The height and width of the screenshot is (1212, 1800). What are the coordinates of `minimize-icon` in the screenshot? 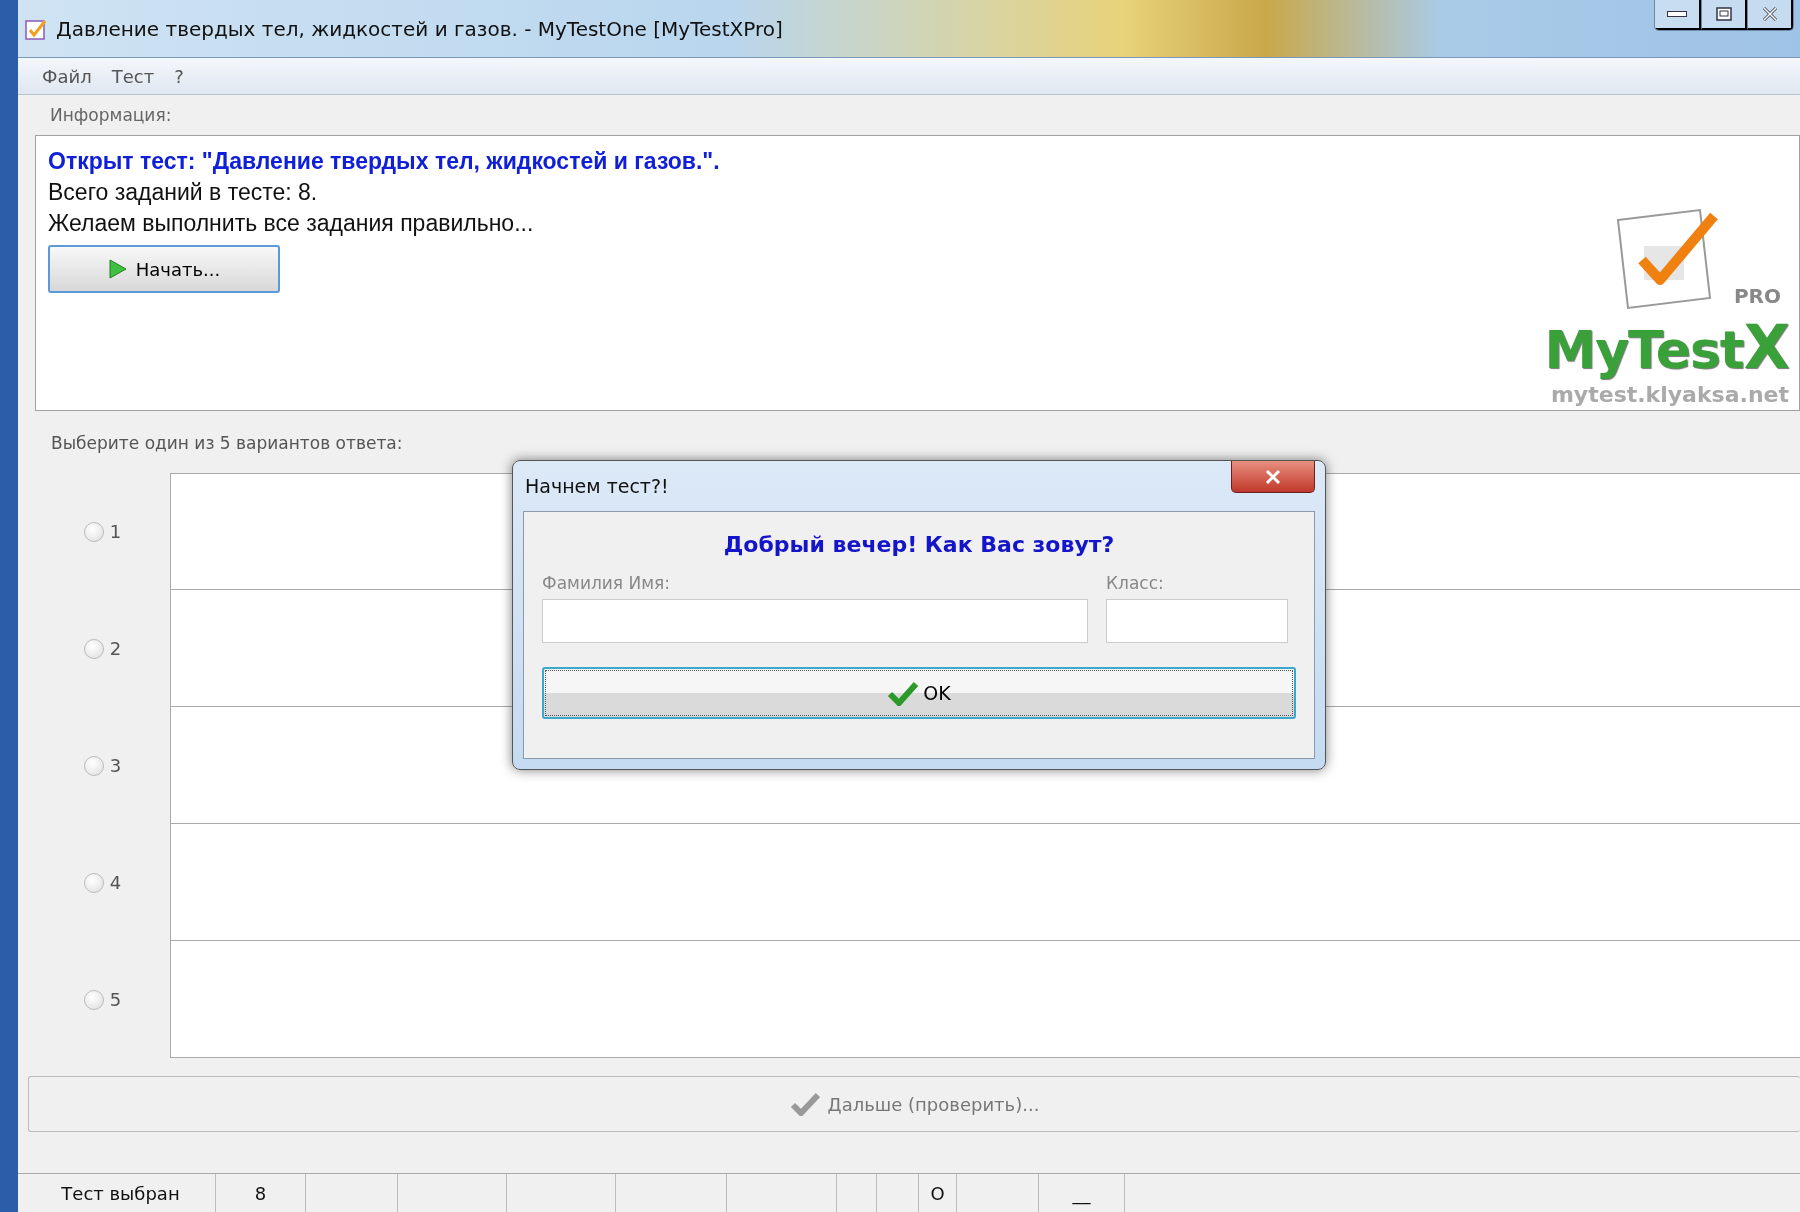 It's located at (1677, 14).